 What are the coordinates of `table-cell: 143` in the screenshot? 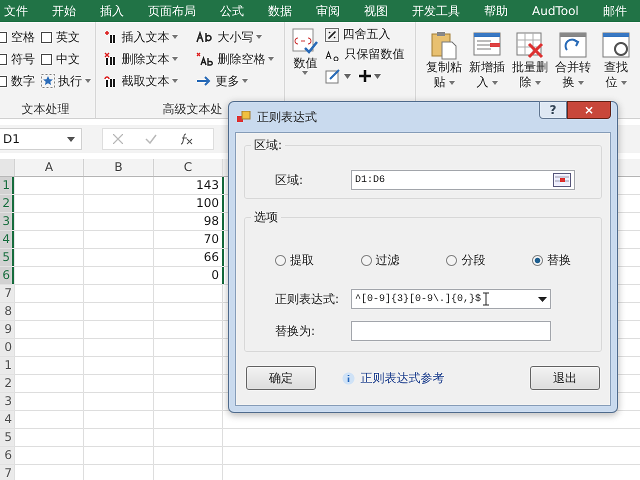 It's located at (187, 185).